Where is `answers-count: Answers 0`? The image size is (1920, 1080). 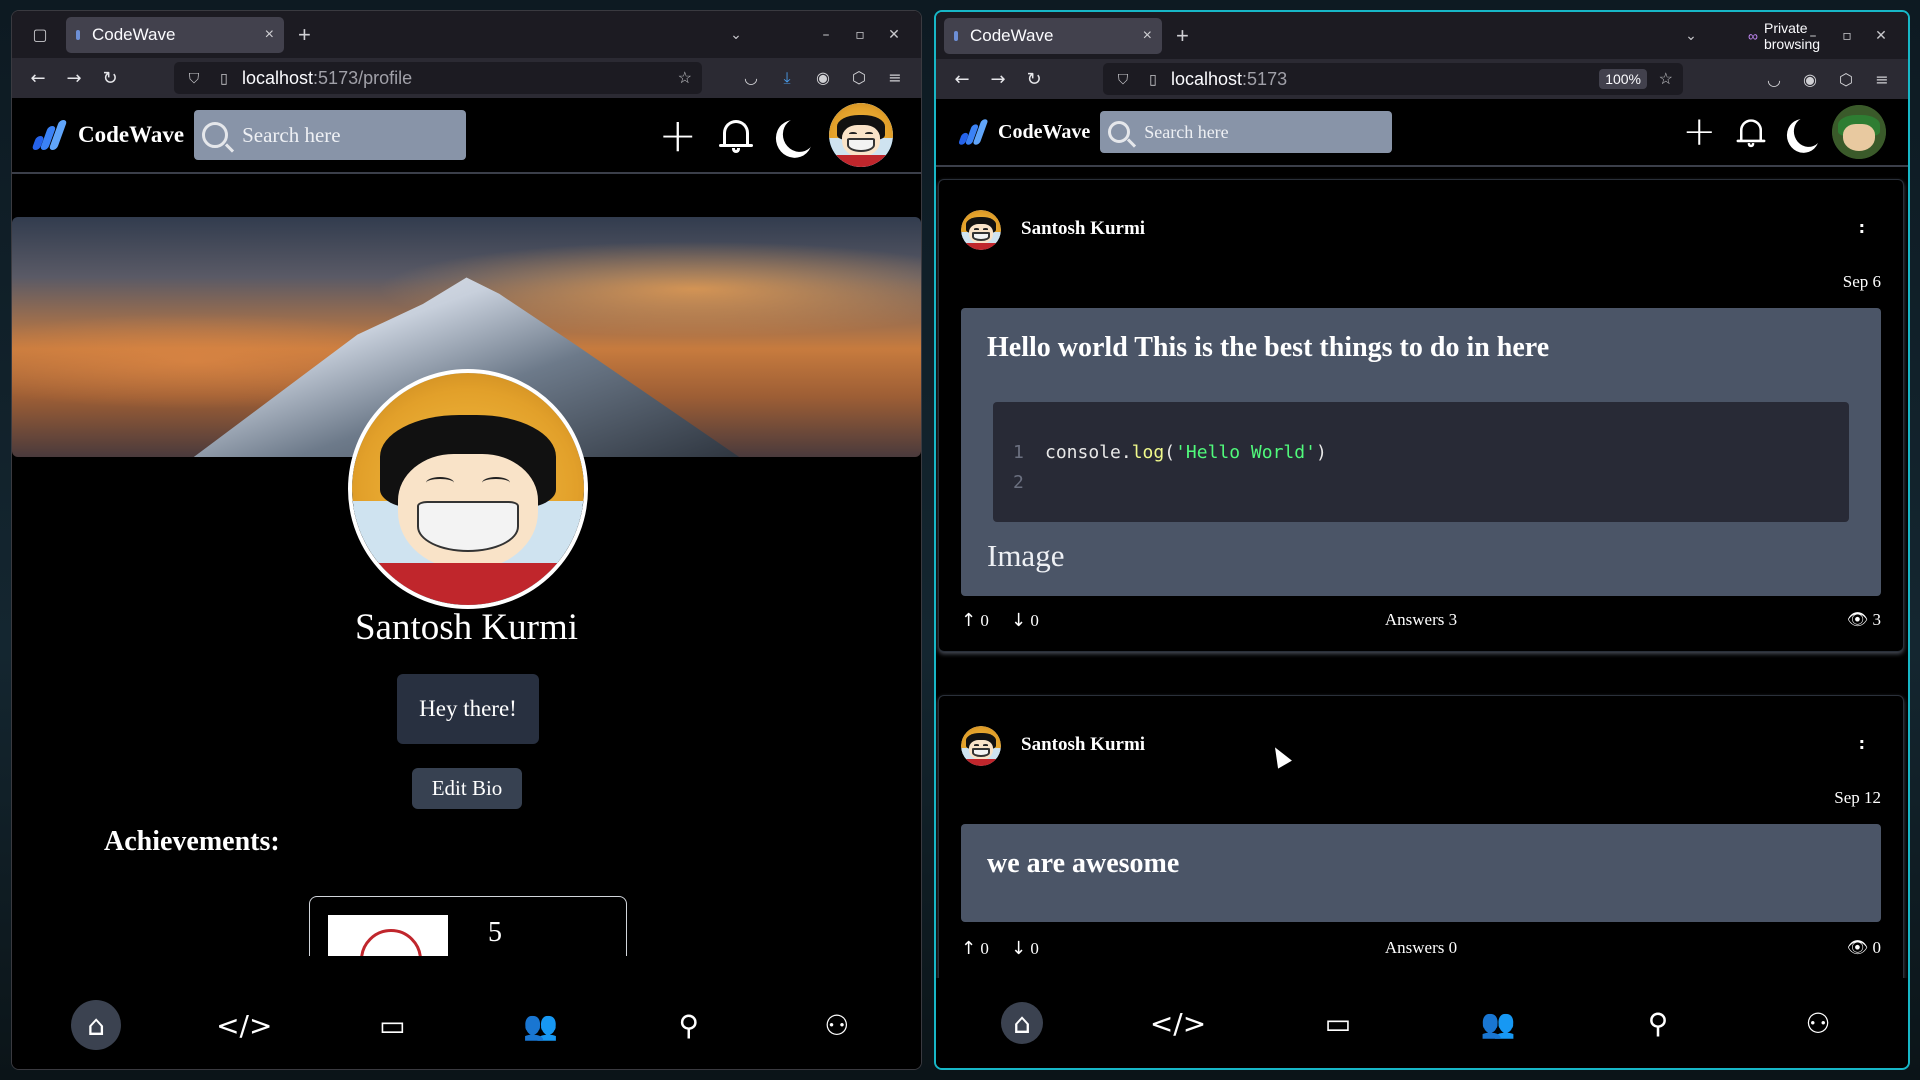 answers-count: Answers 0 is located at coordinates (1421, 948).